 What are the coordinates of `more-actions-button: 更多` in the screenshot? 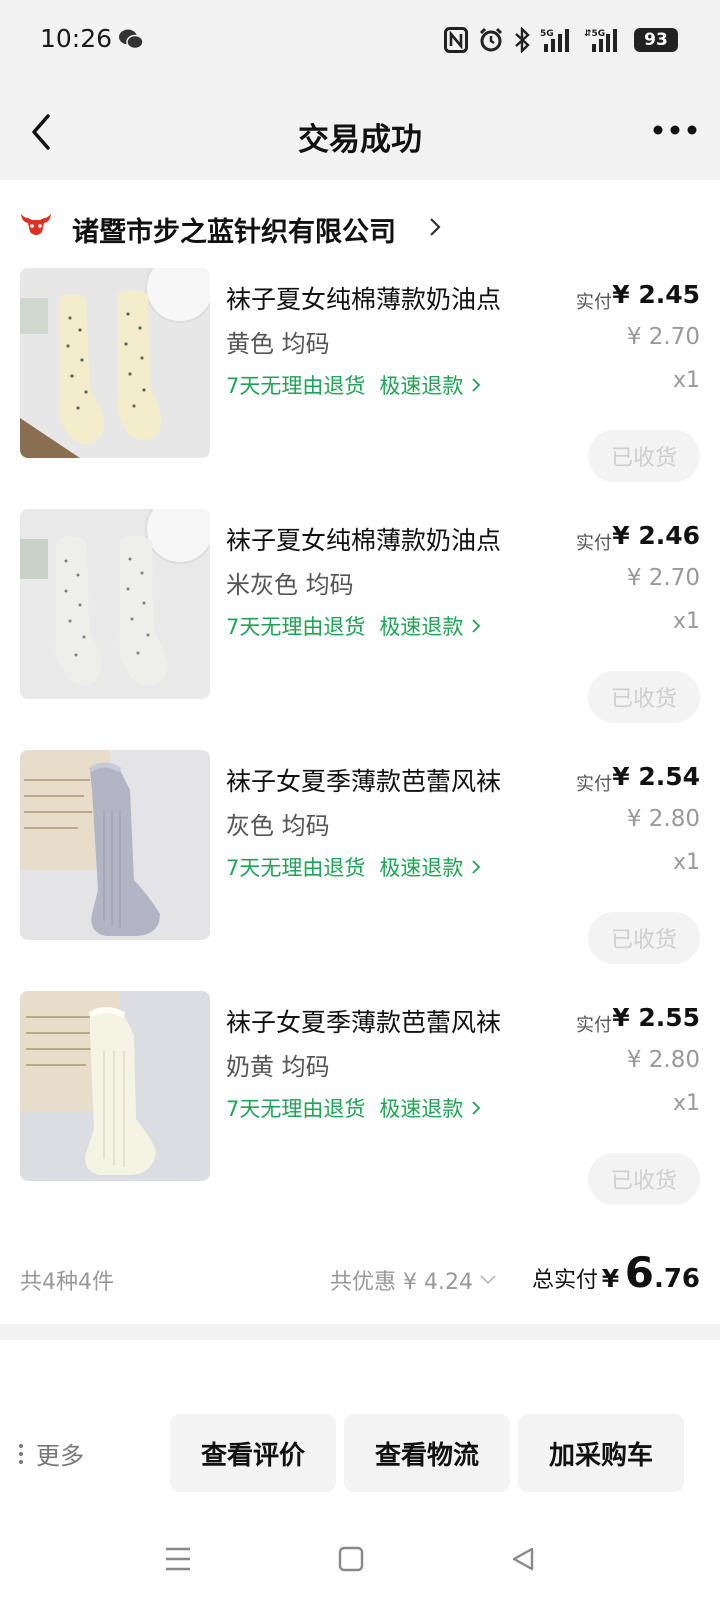 It's located at (51, 1453).